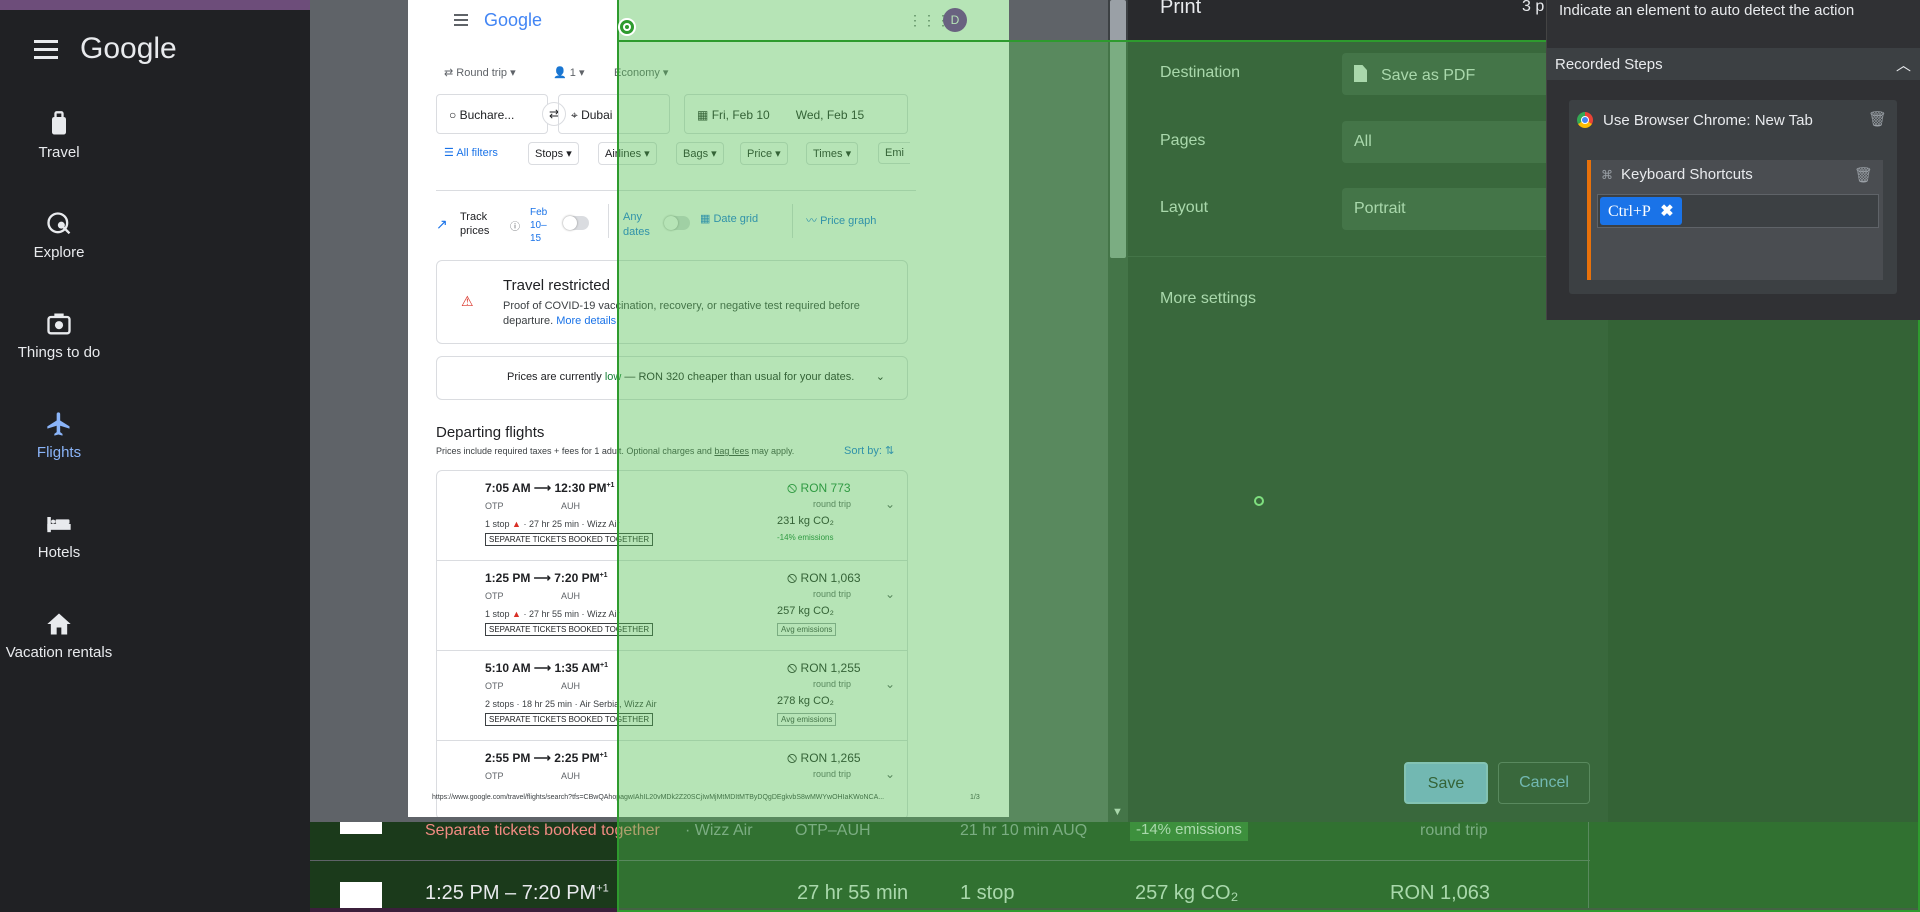 Image resolution: width=1920 pixels, height=912 pixels. I want to click on keyboard-icon: ⌘, so click(1607, 175).